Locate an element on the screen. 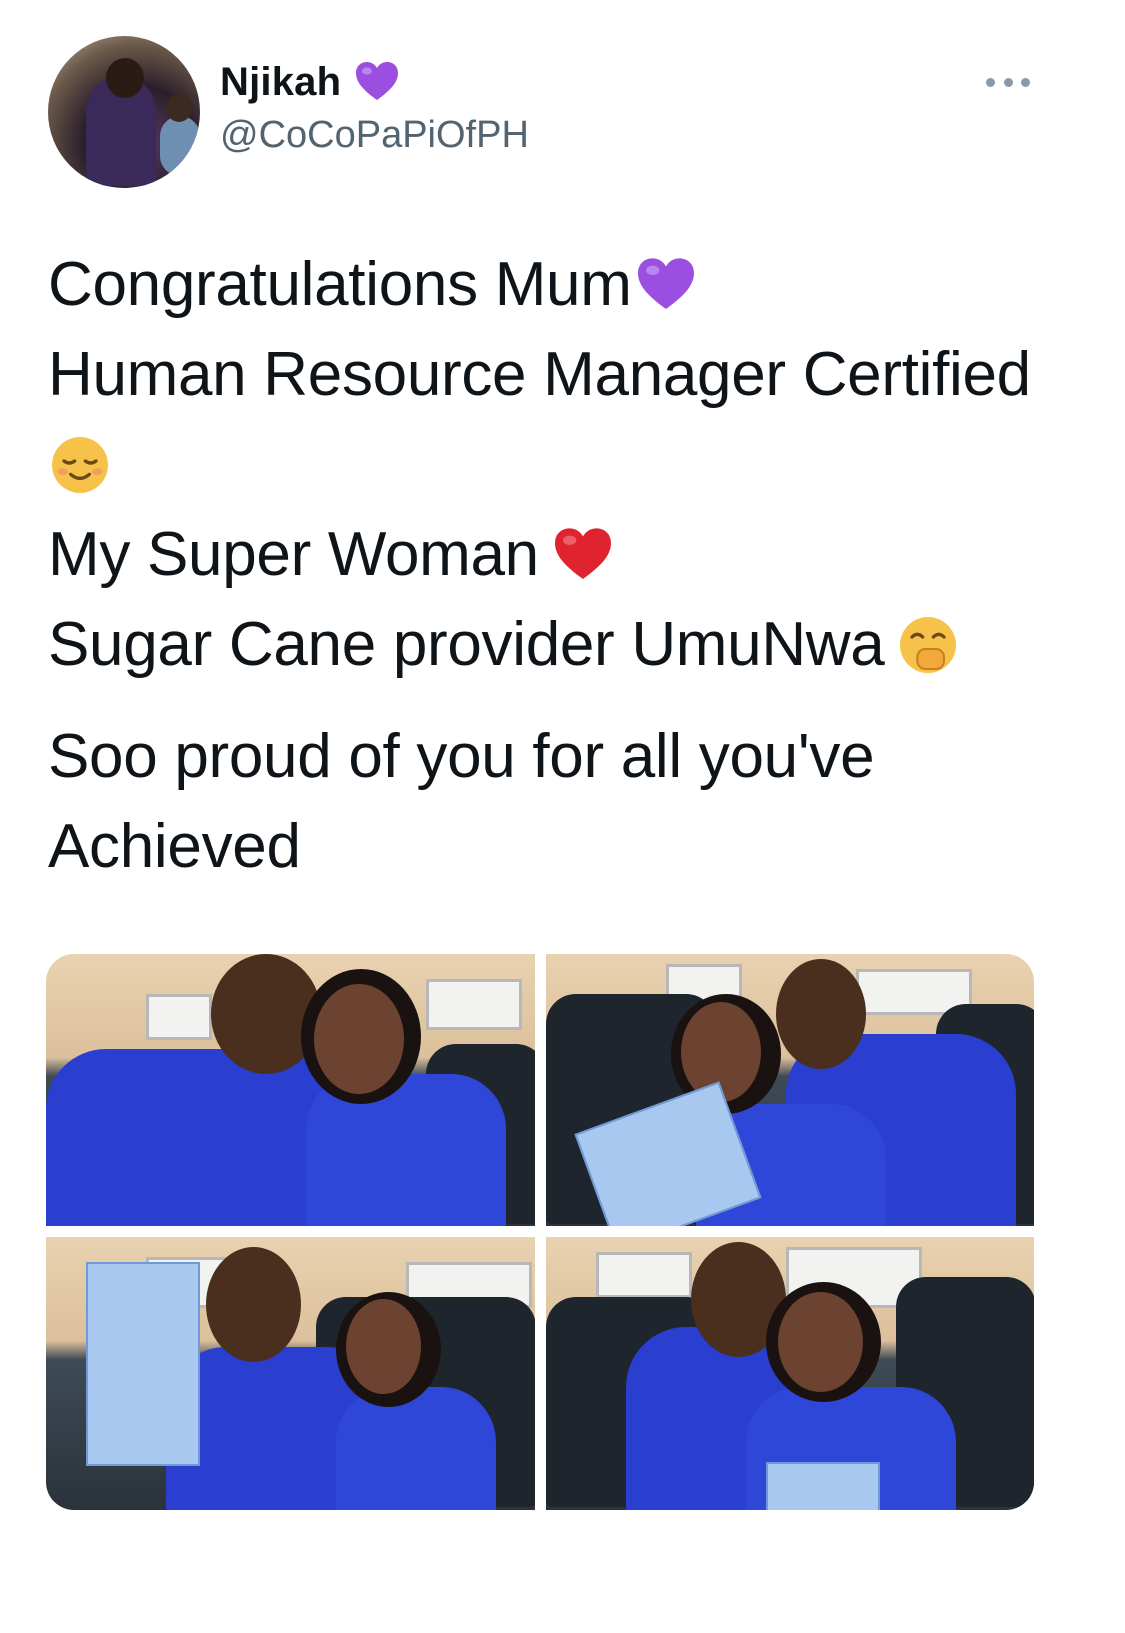 The width and height of the screenshot is (1125, 1633). red-heart-icon is located at coordinates (582, 553).